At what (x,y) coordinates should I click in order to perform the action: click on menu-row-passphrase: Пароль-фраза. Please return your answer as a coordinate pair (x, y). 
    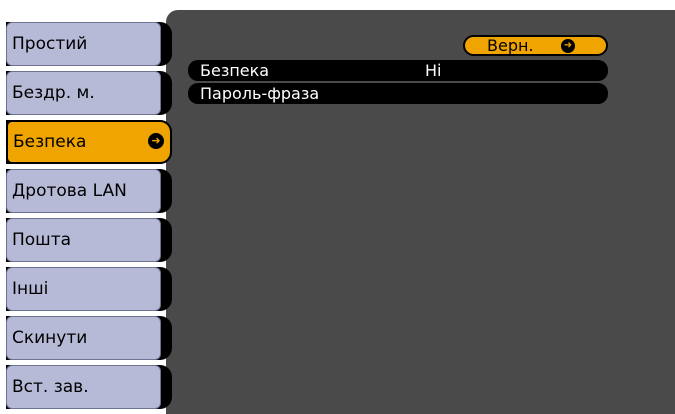
    Looking at the image, I should click on (398, 93).